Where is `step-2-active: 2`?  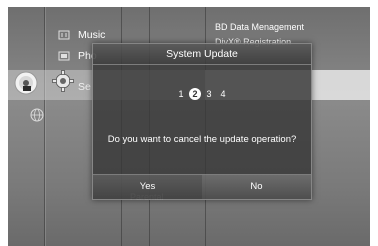
step-2-active: 2 is located at coordinates (195, 94).